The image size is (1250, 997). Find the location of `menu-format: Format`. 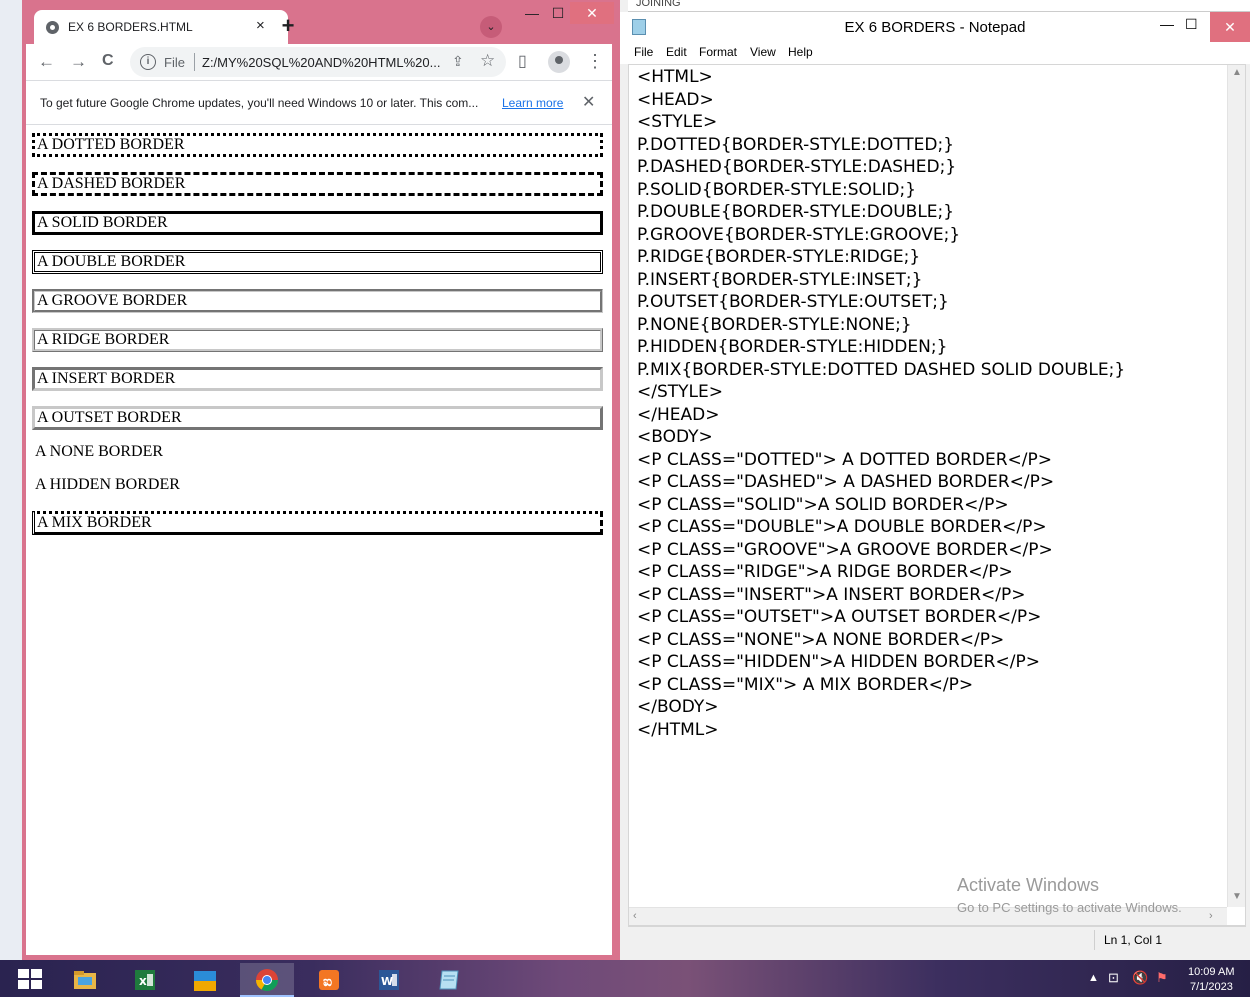

menu-format: Format is located at coordinates (718, 52).